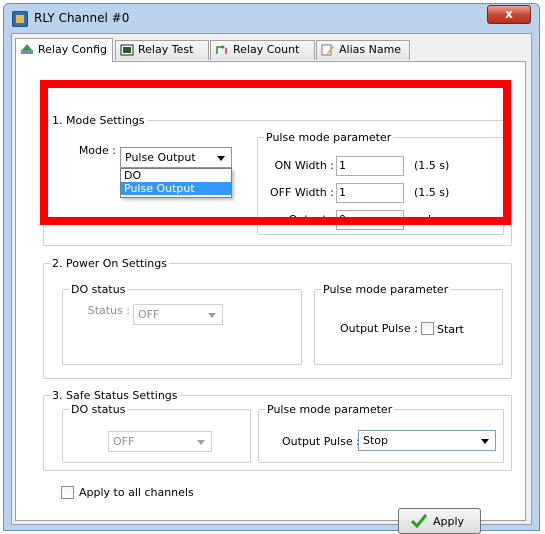  I want to click on tab-label: Relay Test, so click(166, 49).